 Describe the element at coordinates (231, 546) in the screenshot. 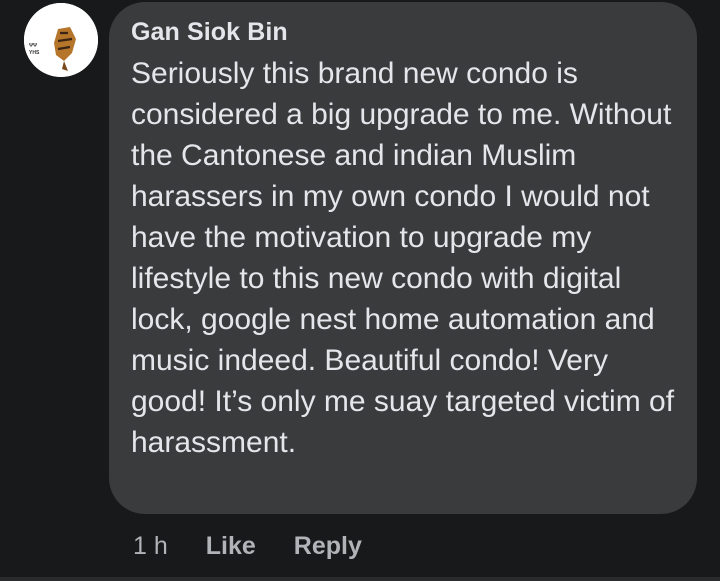

I see `like-button: Like` at that location.